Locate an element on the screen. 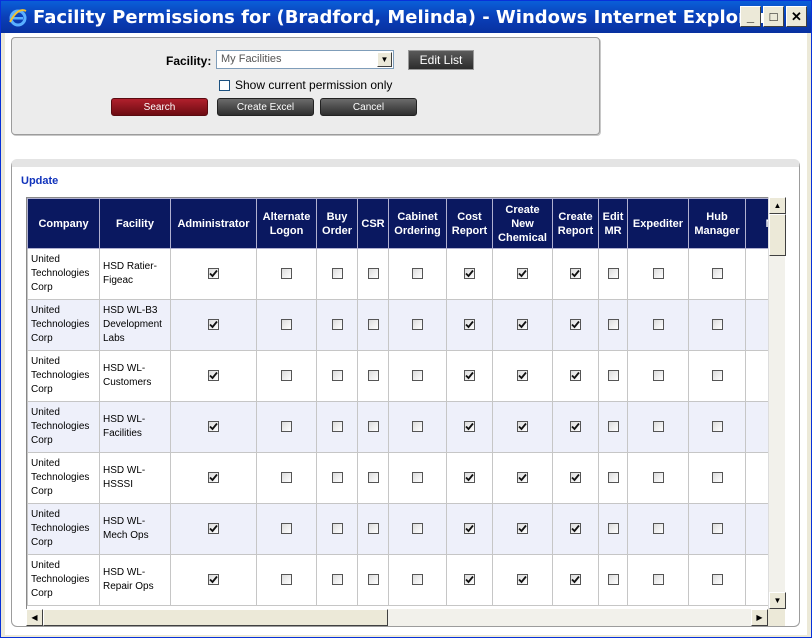 This screenshot has height=638, width=812. edit-list-button: Edit List is located at coordinates (441, 60).